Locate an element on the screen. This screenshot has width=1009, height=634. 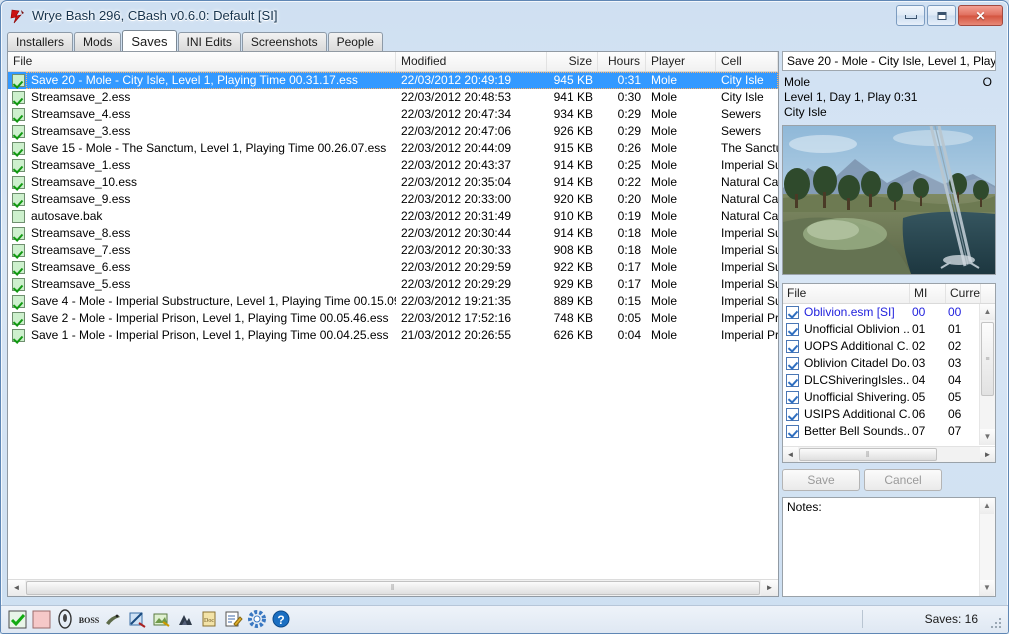
scroll-left-icon-masters: ◄ is located at coordinates (790, 454).